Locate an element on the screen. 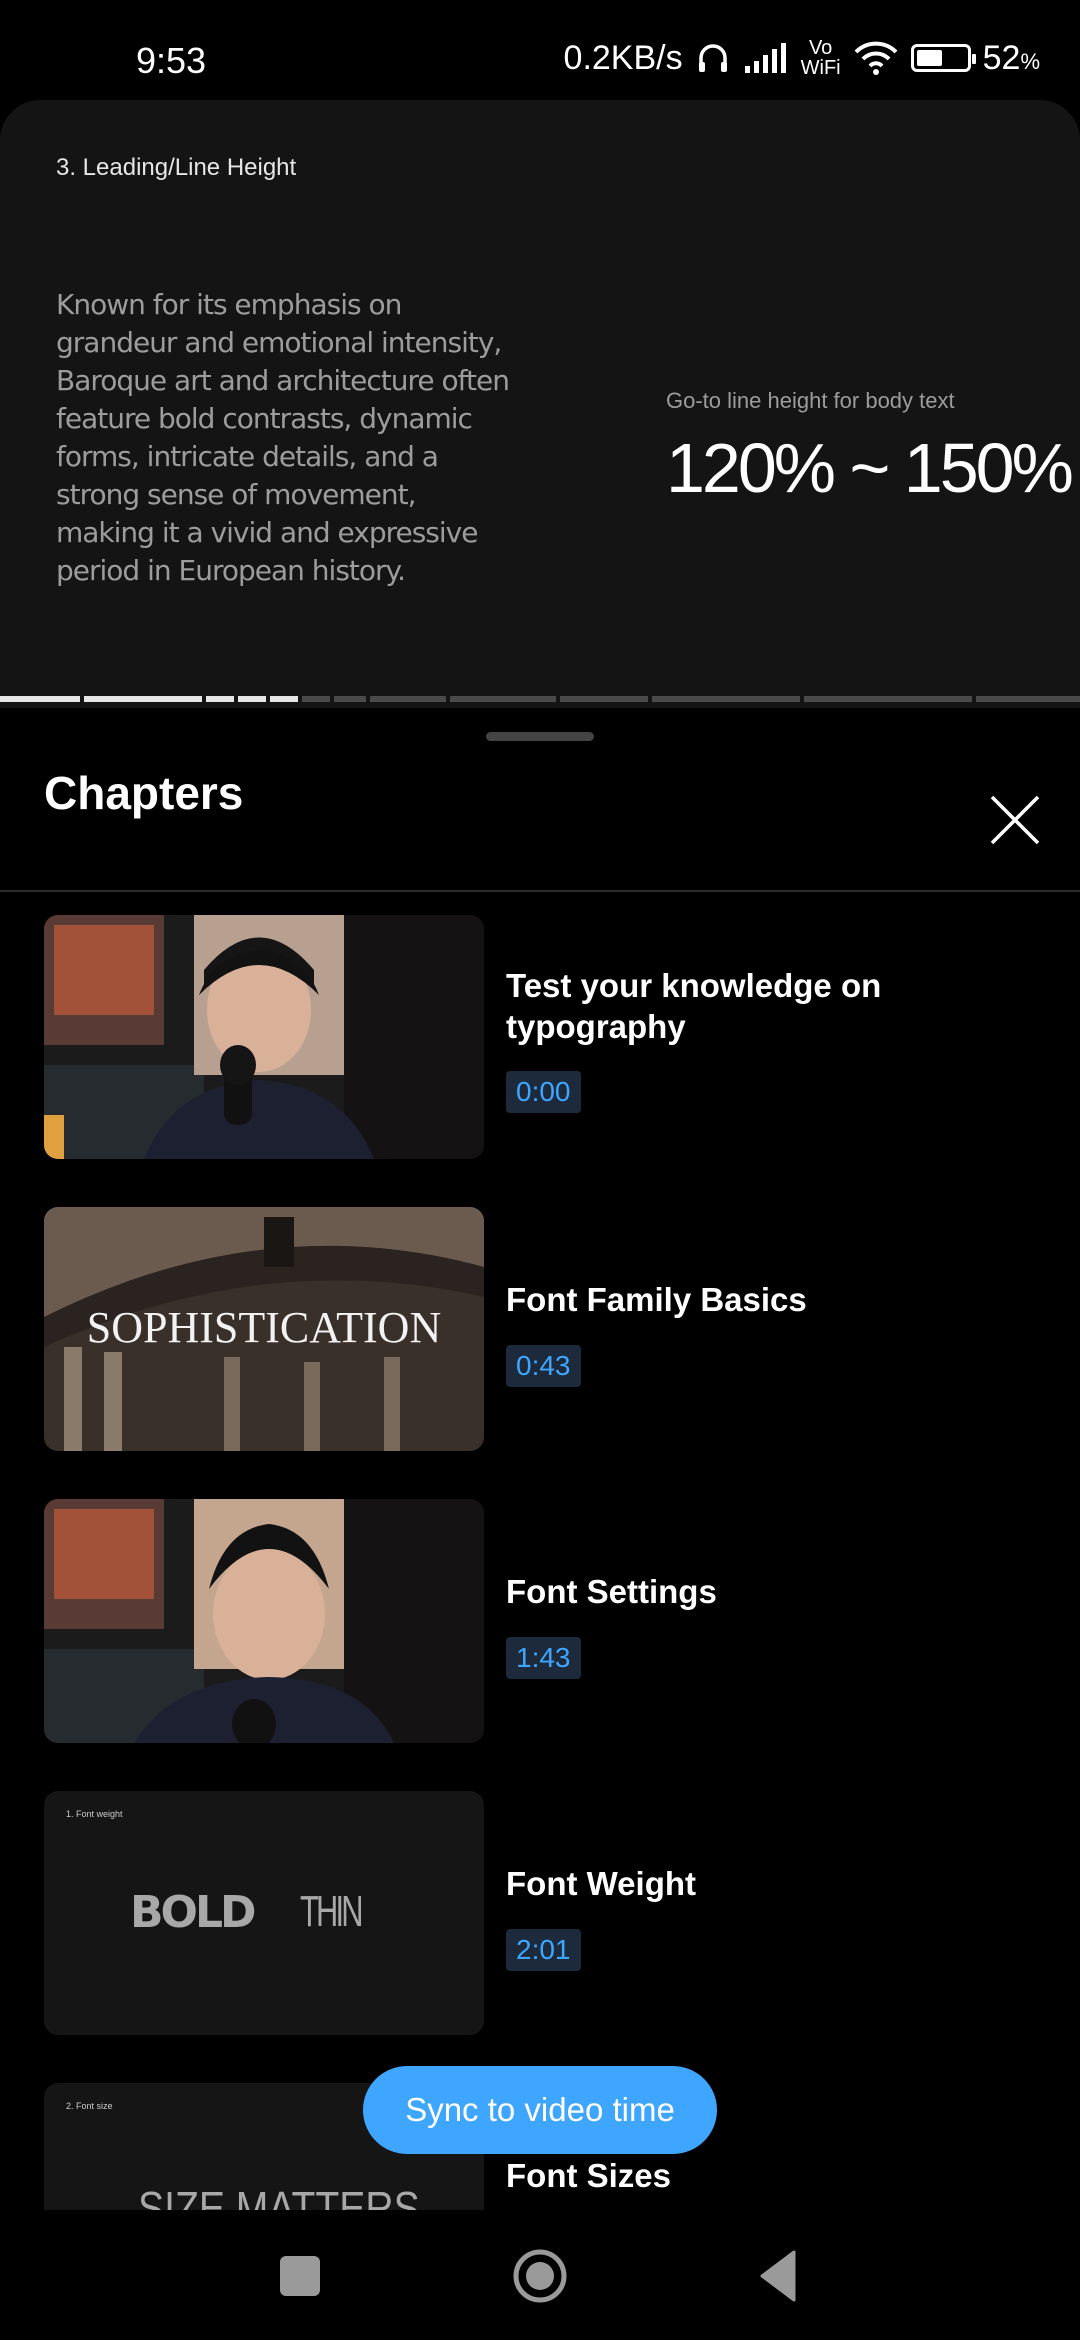 The width and height of the screenshot is (1080, 2340). thumbnail-thin-text: THIN is located at coordinates (331, 1911).